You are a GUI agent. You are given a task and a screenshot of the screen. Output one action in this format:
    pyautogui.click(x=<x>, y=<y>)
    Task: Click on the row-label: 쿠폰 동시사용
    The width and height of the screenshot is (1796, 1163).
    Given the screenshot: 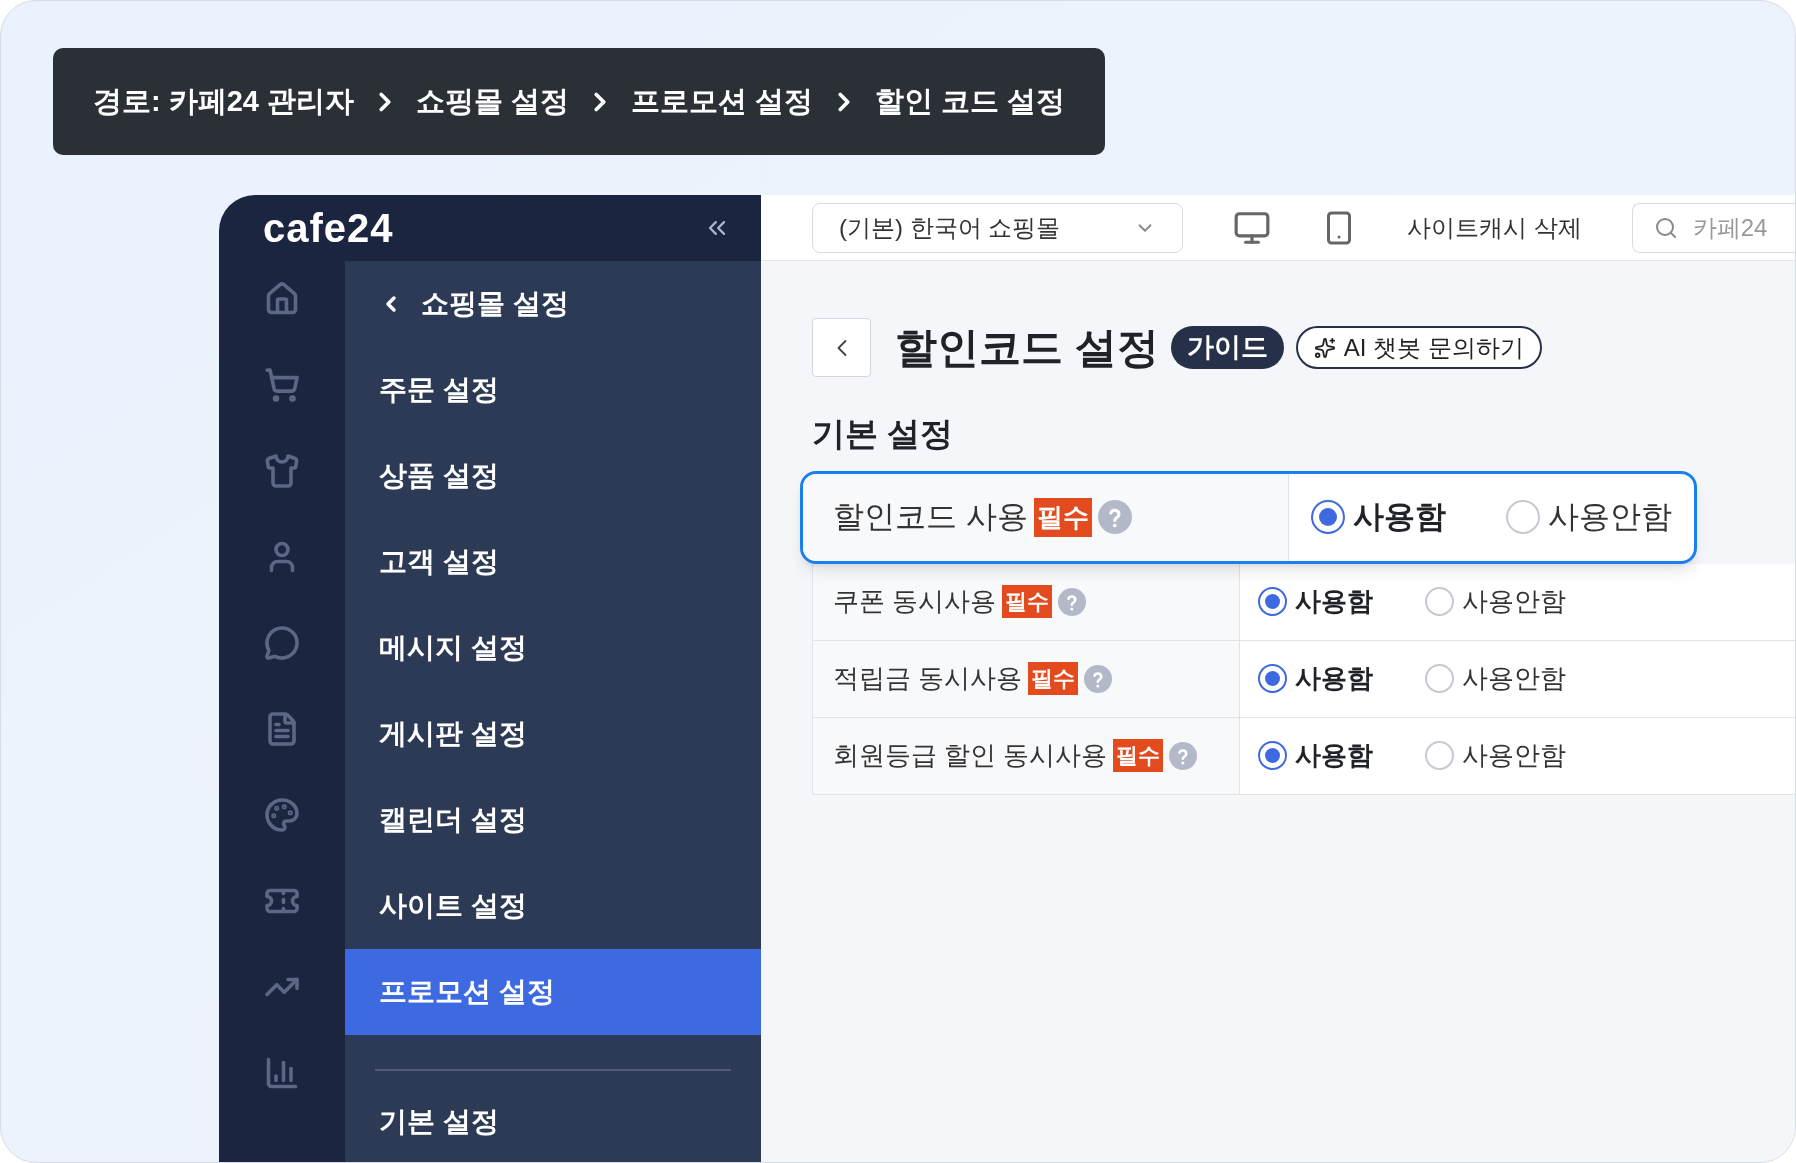 What is the action you would take?
    pyautogui.click(x=915, y=601)
    